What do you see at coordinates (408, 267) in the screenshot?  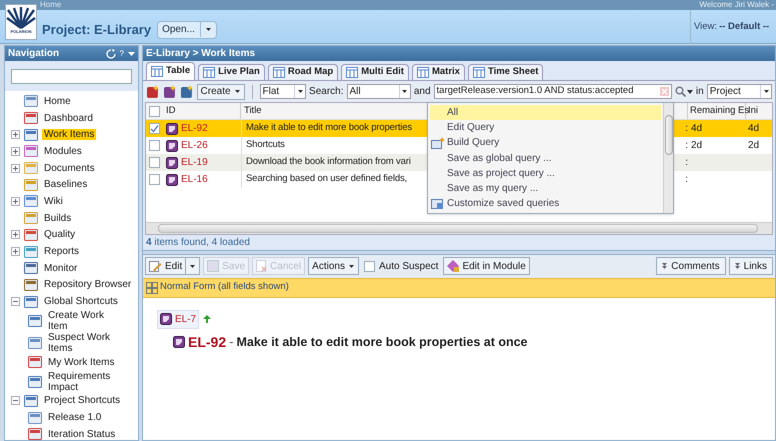 I see `checkbox-label: Auto Suspect` at bounding box center [408, 267].